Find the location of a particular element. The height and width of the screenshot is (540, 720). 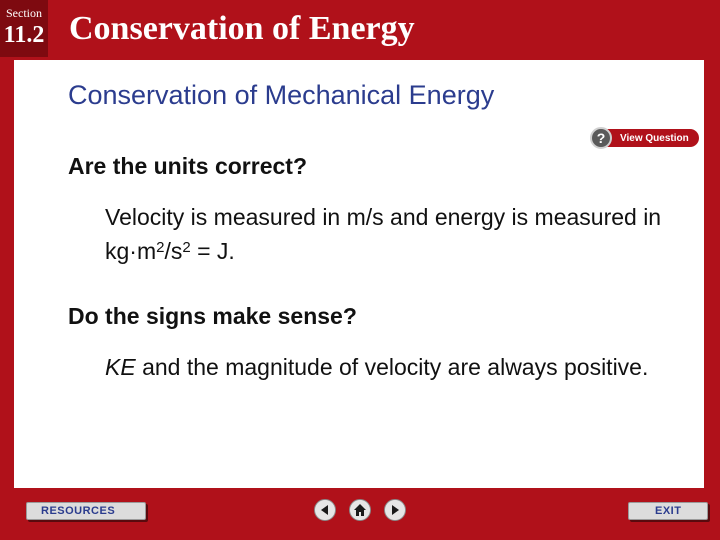

frame-left is located at coordinates (7, 275).